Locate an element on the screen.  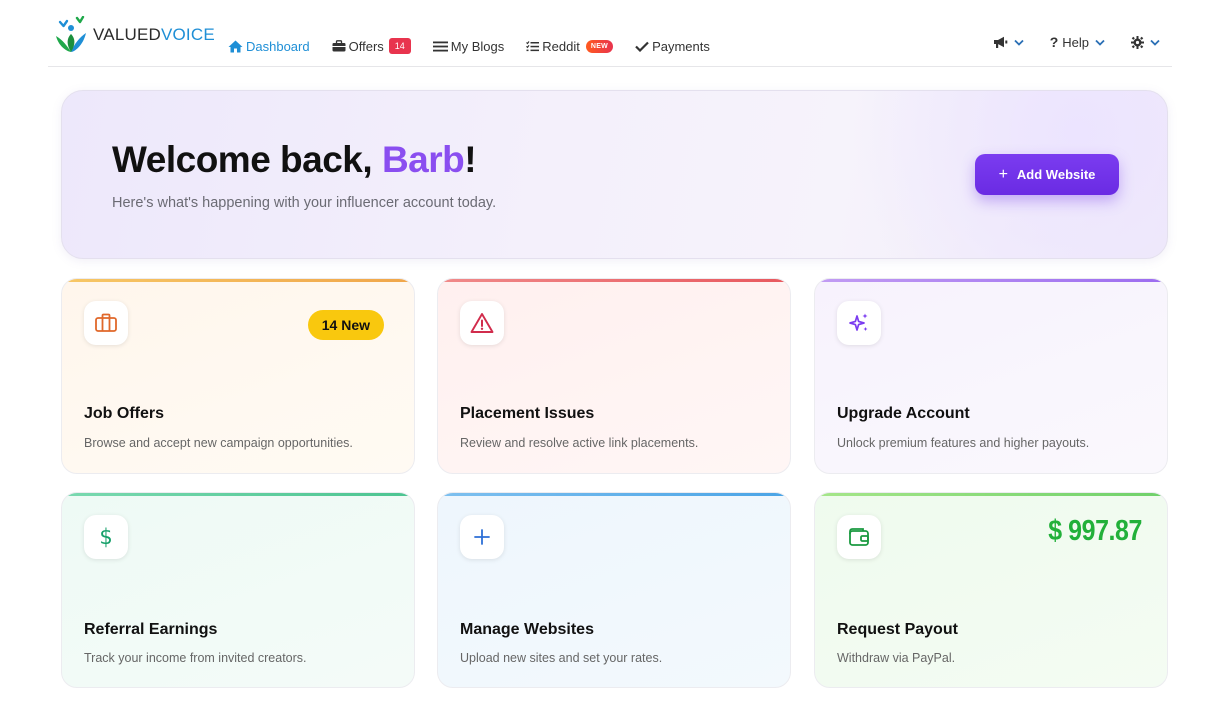
nav-my-blogs: My Blogs is located at coordinates (468, 46).